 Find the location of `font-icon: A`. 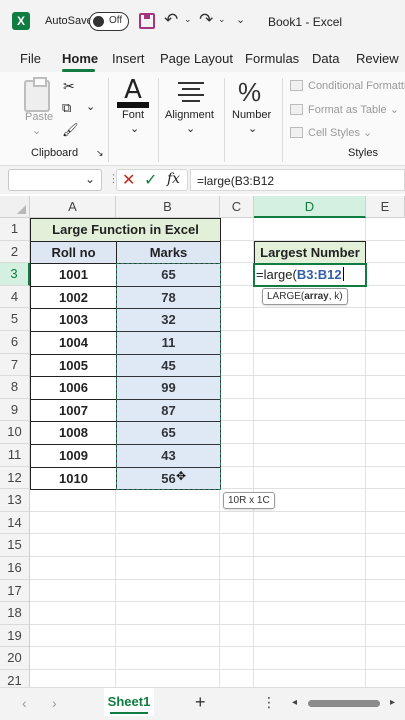

font-icon: A is located at coordinates (133, 92).